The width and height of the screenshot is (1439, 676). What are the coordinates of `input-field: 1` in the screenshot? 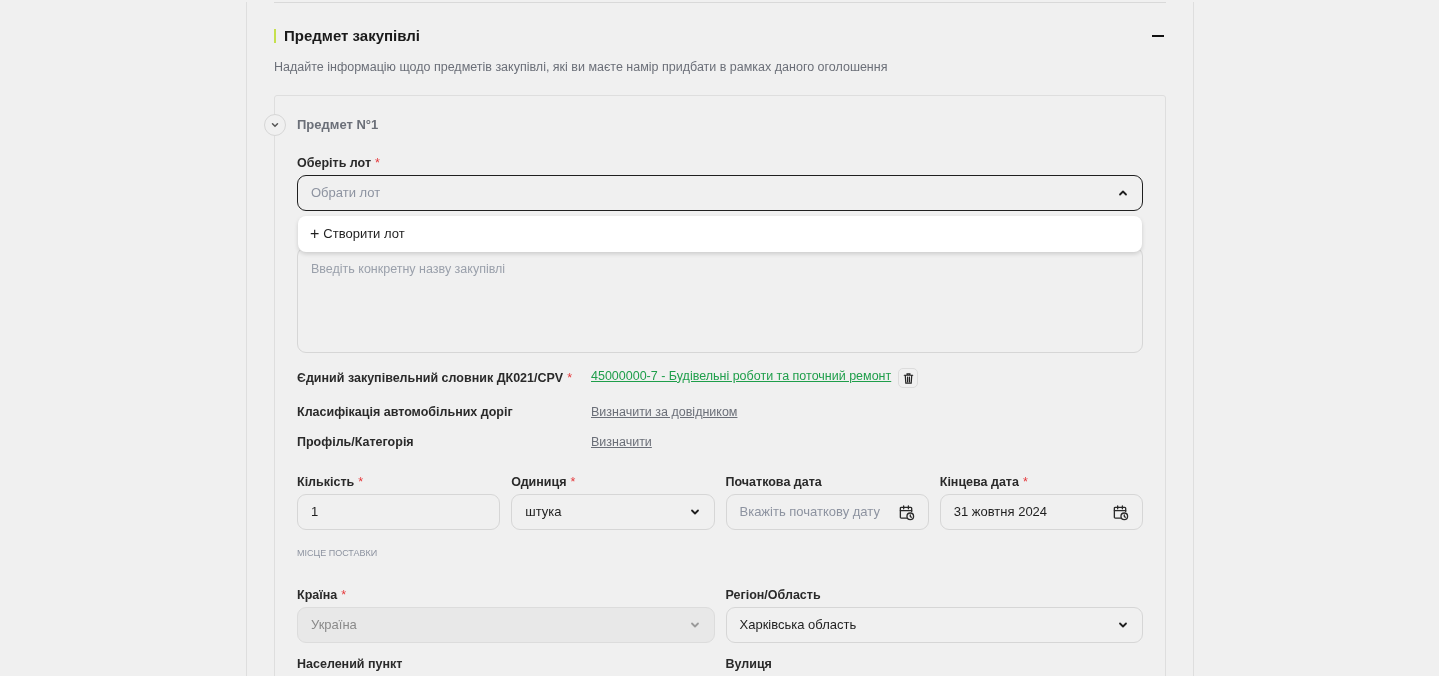 It's located at (399, 512).